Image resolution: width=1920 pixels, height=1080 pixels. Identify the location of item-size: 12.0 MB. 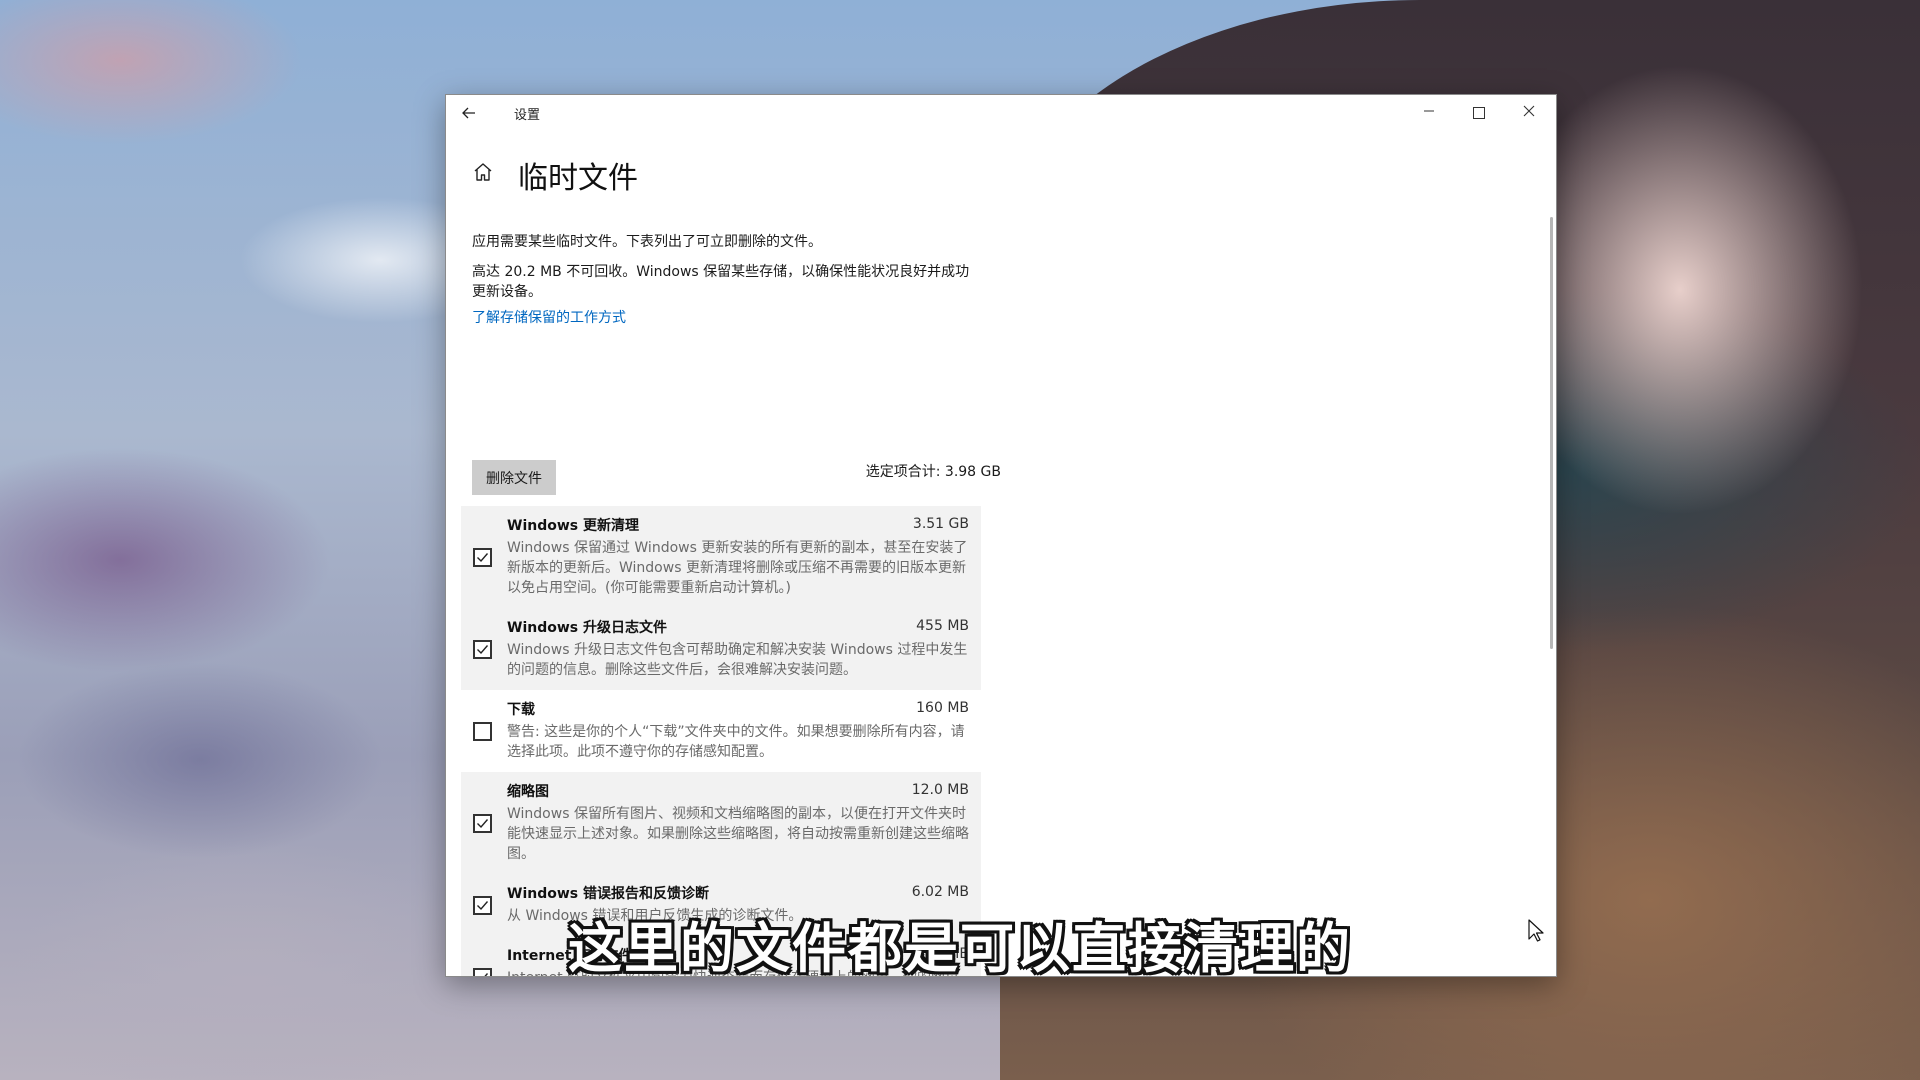
(940, 790).